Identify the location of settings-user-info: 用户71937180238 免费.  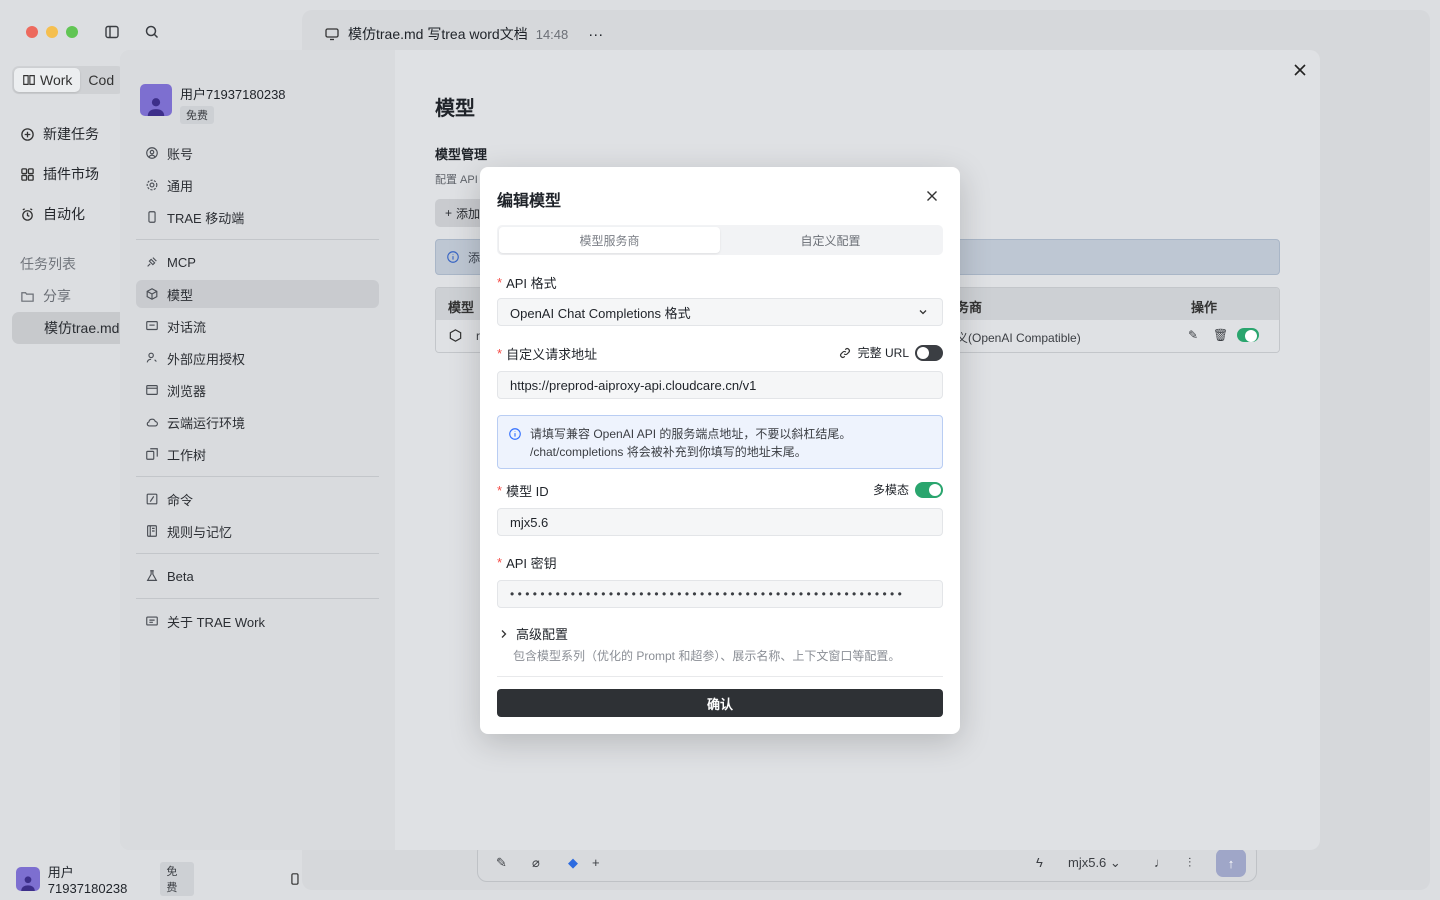
(233, 104).